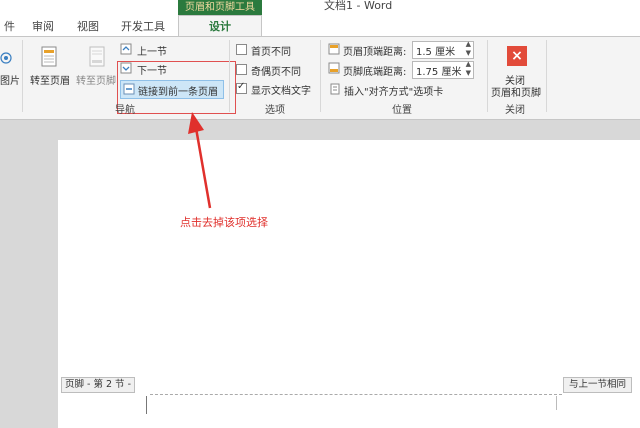 This screenshot has height=428, width=640. I want to click on same-as-previous-label: 与上一节相同, so click(598, 385).